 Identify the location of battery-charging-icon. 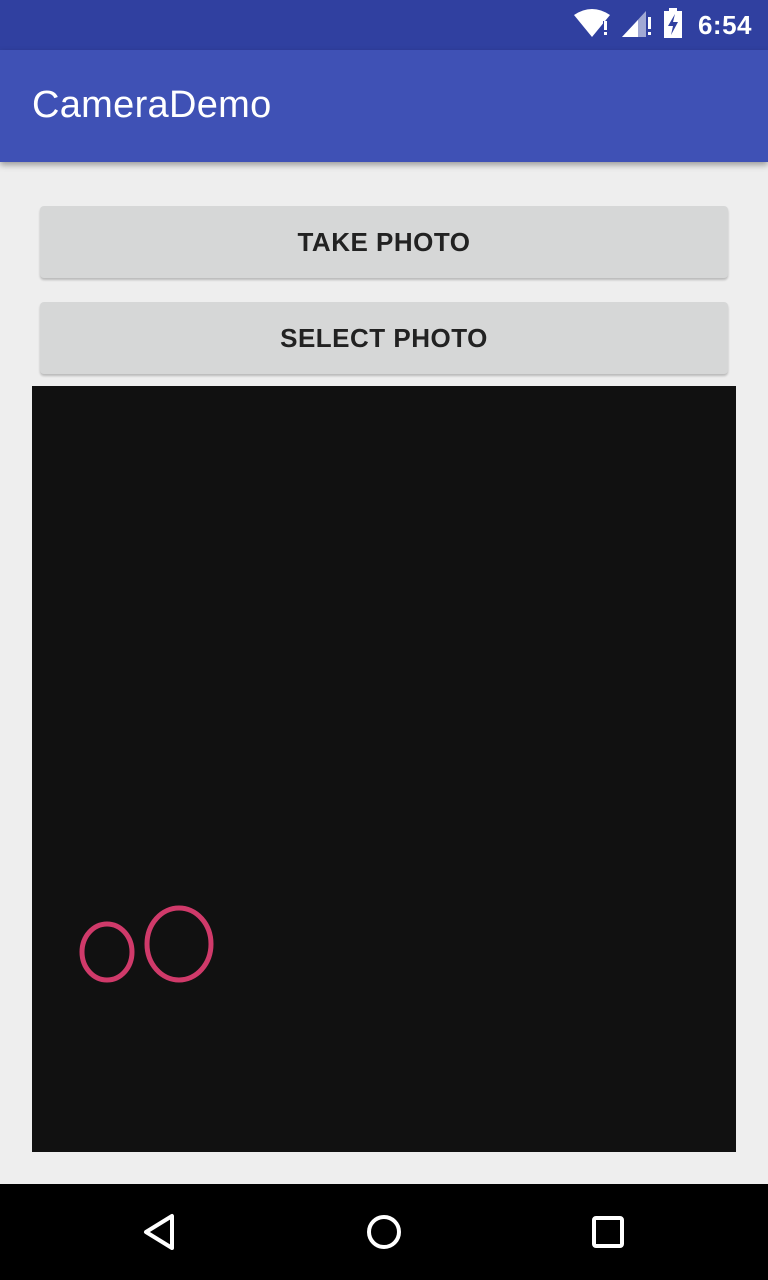
(673, 25).